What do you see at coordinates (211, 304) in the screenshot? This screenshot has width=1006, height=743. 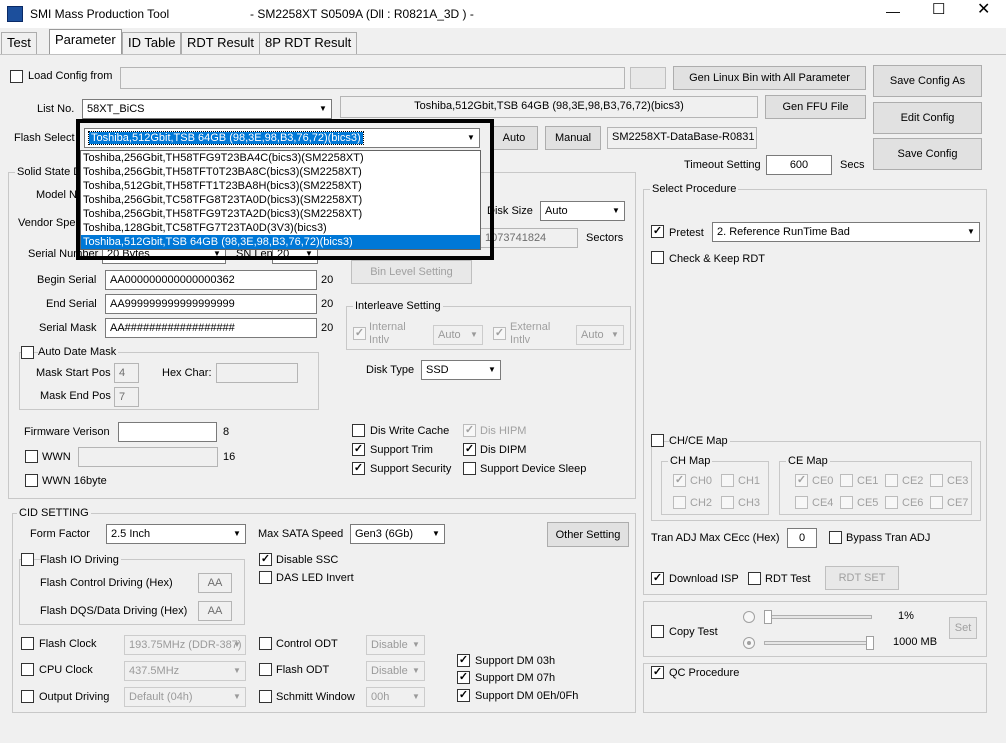 I see `end-serial-input: AA999999999999999999` at bounding box center [211, 304].